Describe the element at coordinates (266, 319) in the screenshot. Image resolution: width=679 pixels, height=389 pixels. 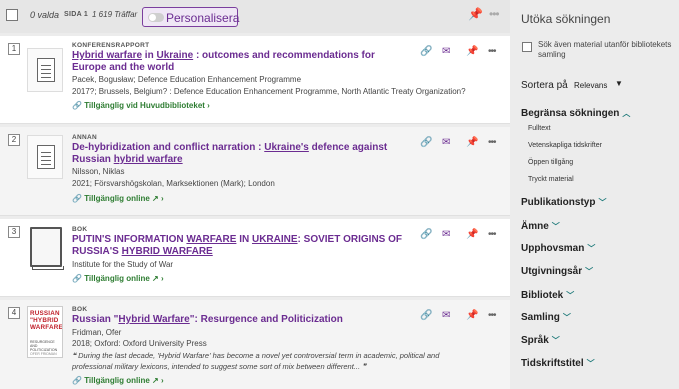
I see `title-text: ": Resurgence and Politicization` at that location.